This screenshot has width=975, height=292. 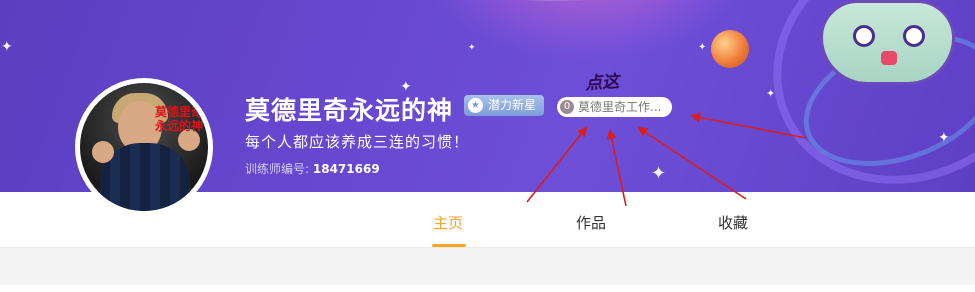 I want to click on avatar-image: 莫德里奇永远的神, so click(x=144, y=147).